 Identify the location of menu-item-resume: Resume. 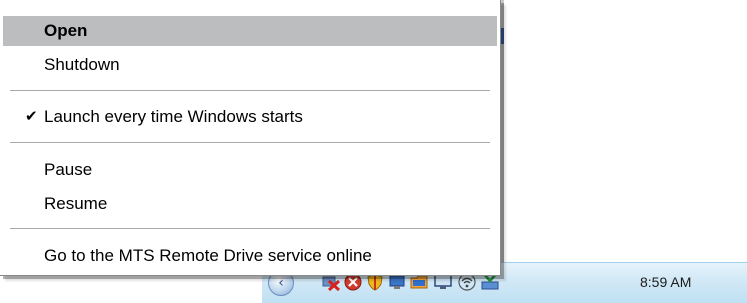
(250, 204).